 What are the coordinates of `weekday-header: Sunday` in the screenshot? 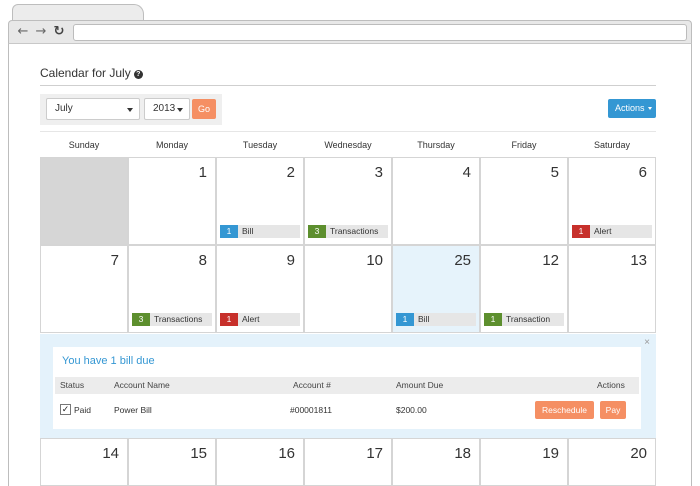 It's located at (84, 145).